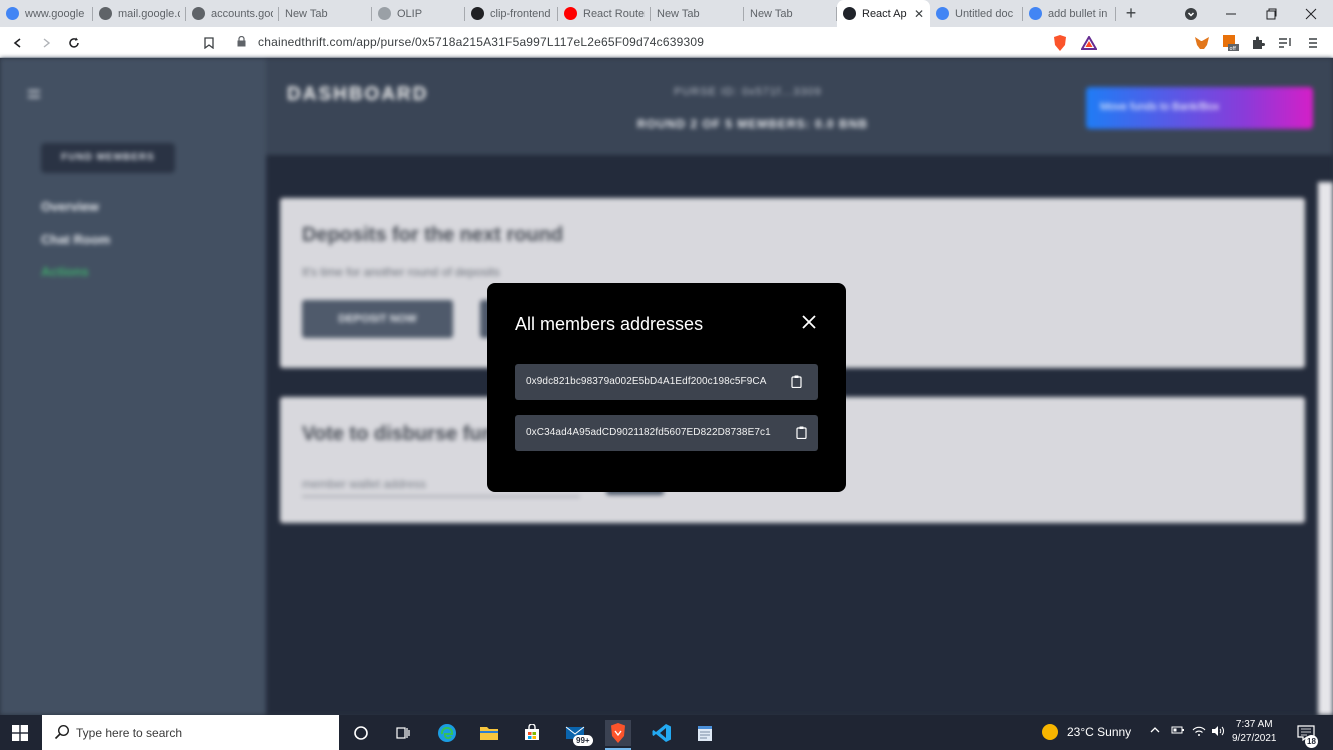 The image size is (1333, 750). I want to click on search-icon, so click(62, 732).